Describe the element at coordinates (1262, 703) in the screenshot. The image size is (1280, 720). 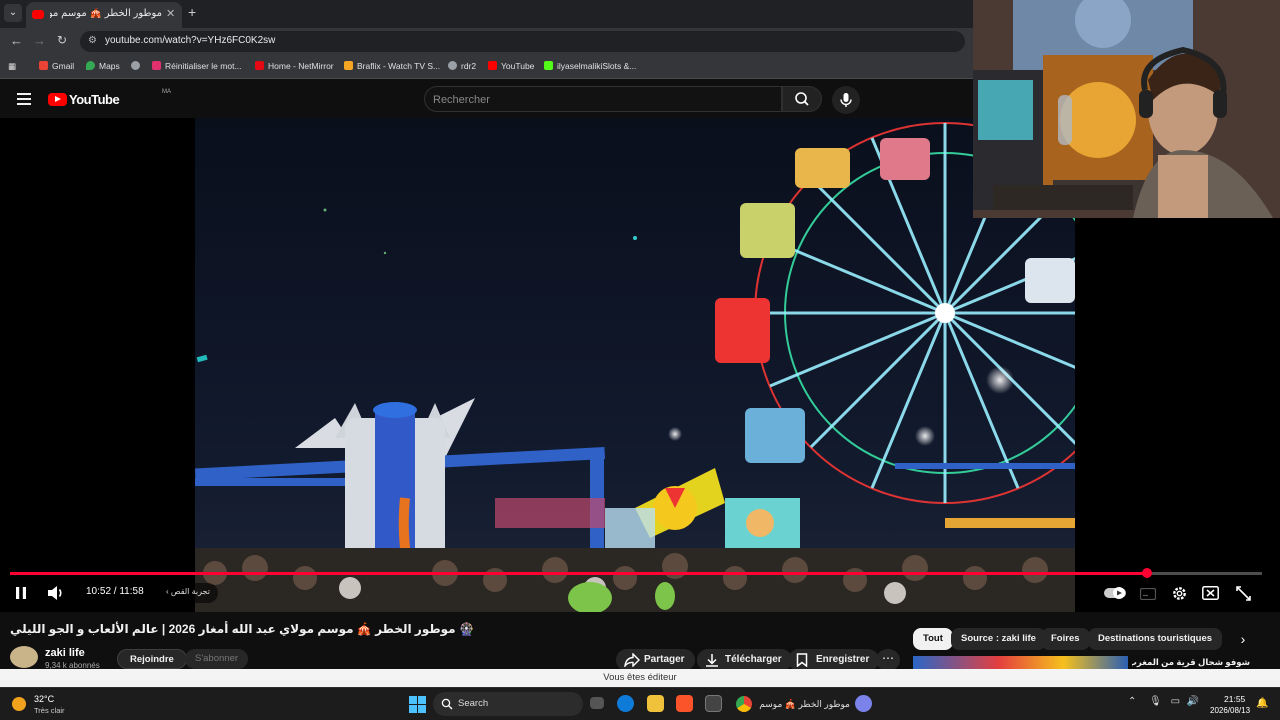
I see `notification-bell-icon: 🔔` at that location.